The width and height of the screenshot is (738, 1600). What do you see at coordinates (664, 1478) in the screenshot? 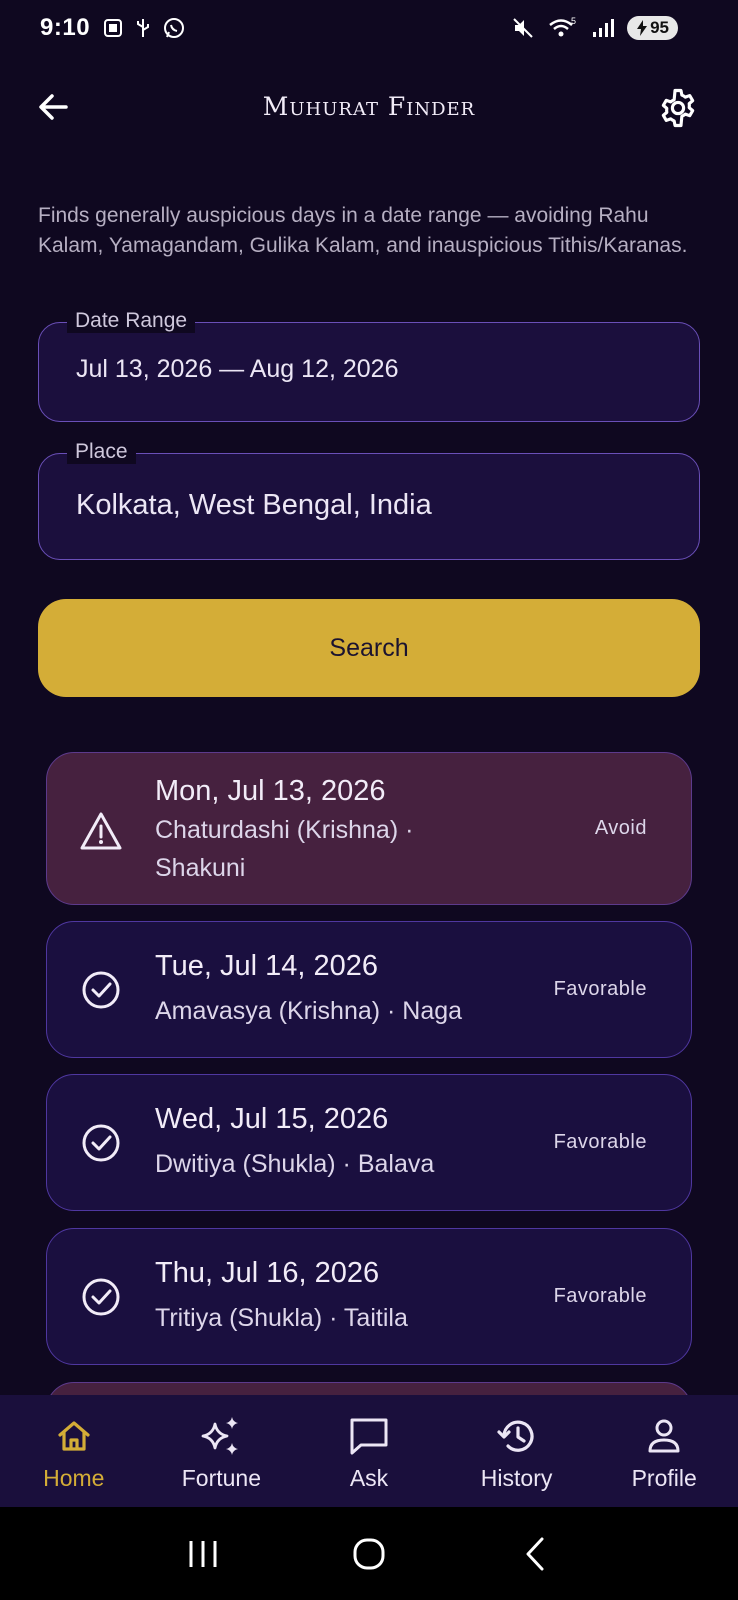
I see `nav-profile-label: Profile` at bounding box center [664, 1478].